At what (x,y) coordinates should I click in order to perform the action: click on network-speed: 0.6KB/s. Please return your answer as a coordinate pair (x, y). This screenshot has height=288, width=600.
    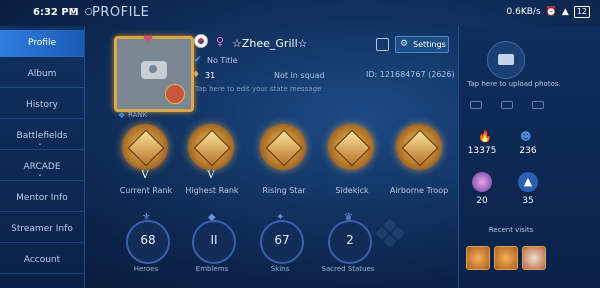
    Looking at the image, I should click on (523, 12).